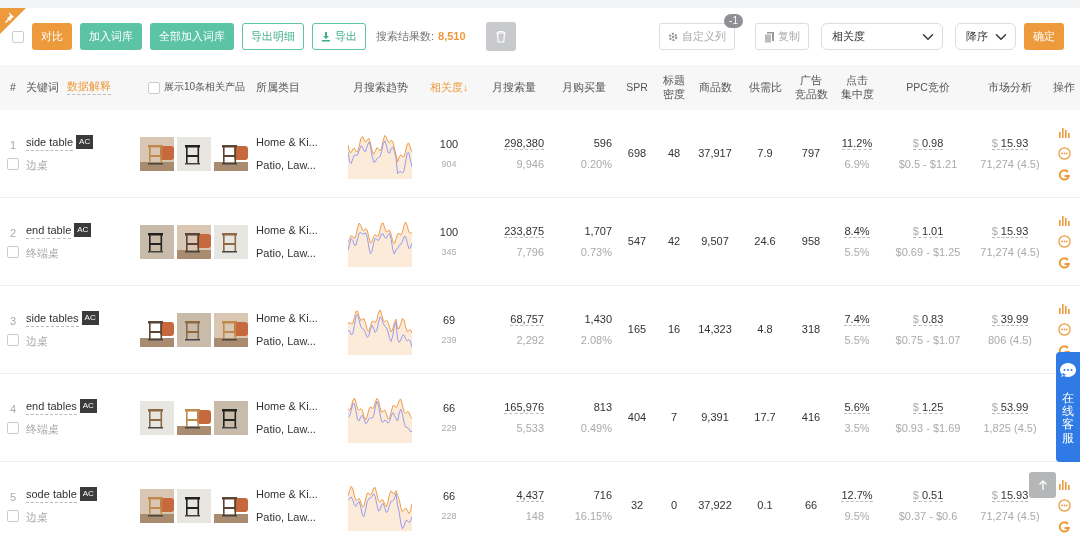 The width and height of the screenshot is (1080, 540). I want to click on toolbar-button: 加入词库, so click(111, 36).